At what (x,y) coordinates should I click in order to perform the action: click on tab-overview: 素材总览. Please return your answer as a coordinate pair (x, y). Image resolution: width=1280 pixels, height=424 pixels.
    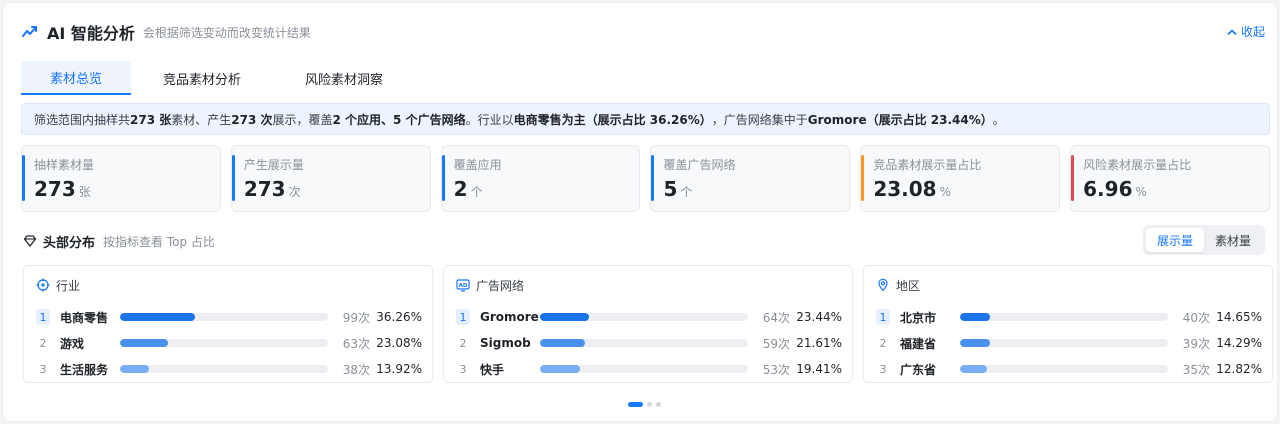
    Looking at the image, I should click on (76, 78).